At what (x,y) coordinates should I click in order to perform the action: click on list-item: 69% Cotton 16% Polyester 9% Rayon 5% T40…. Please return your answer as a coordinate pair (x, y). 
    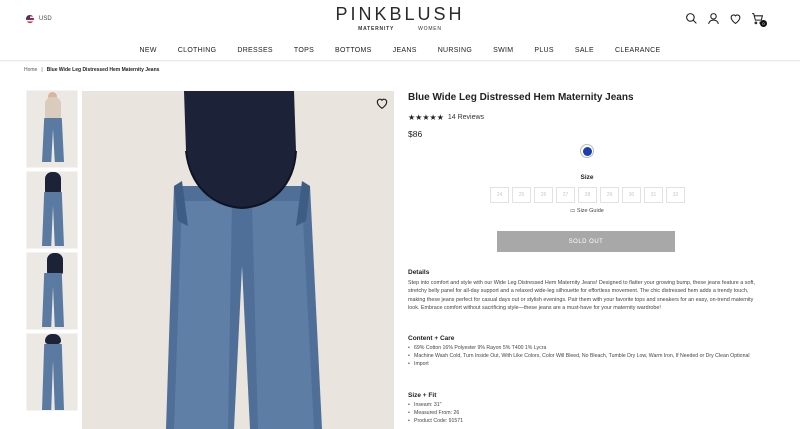
    Looking at the image, I should click on (587, 348).